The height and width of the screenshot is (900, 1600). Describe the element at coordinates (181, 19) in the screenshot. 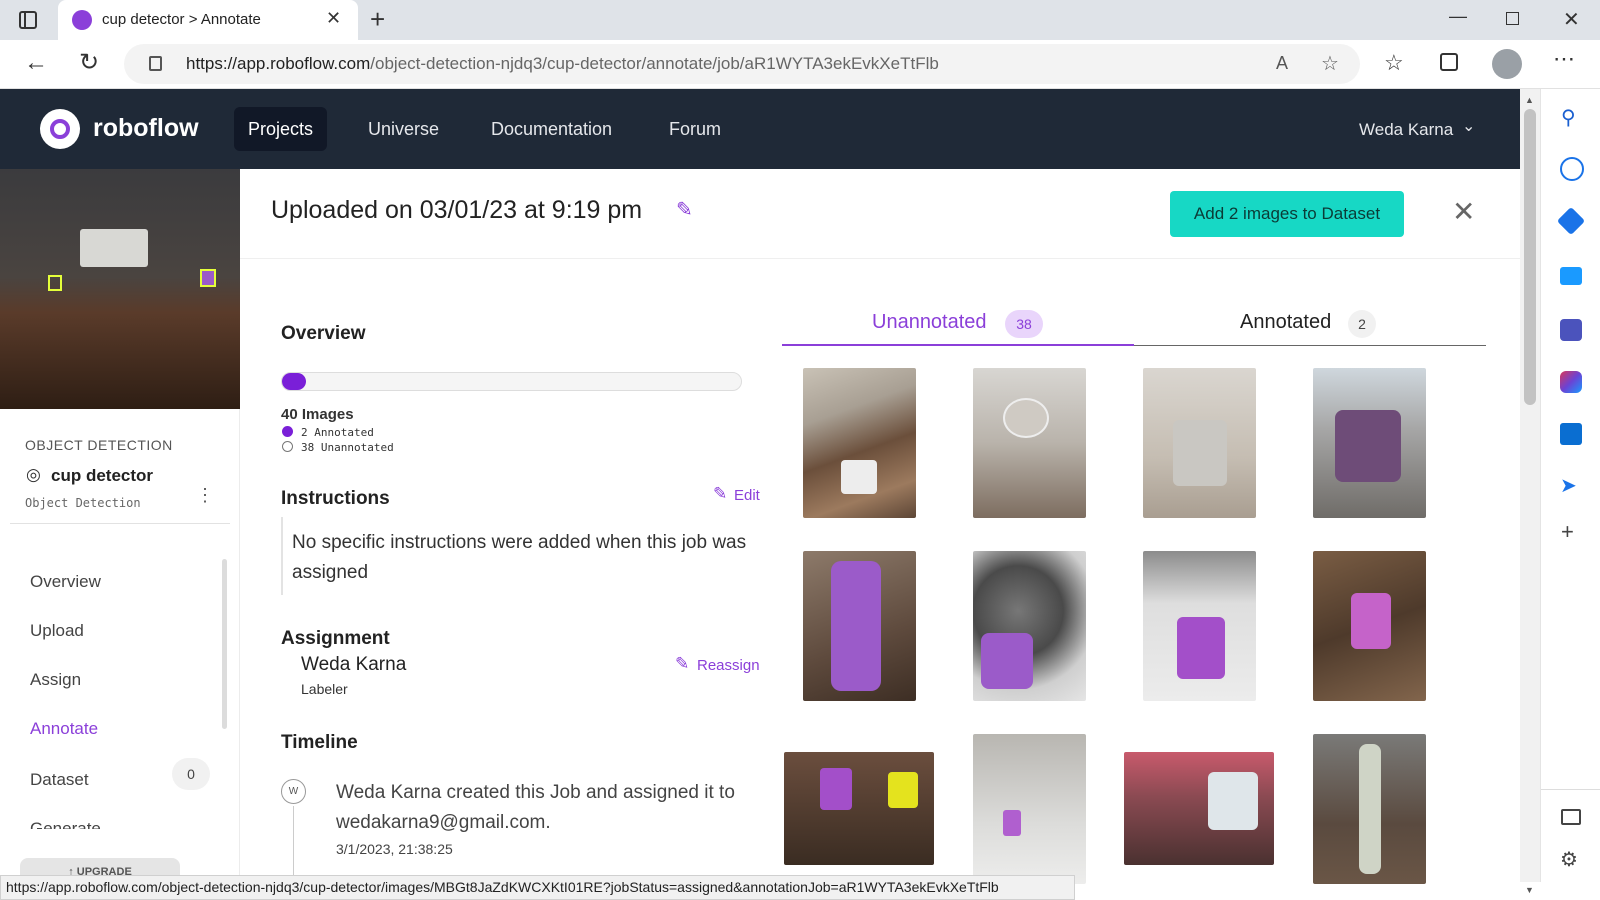

I see `tab-title: cup detector > Annotate` at that location.